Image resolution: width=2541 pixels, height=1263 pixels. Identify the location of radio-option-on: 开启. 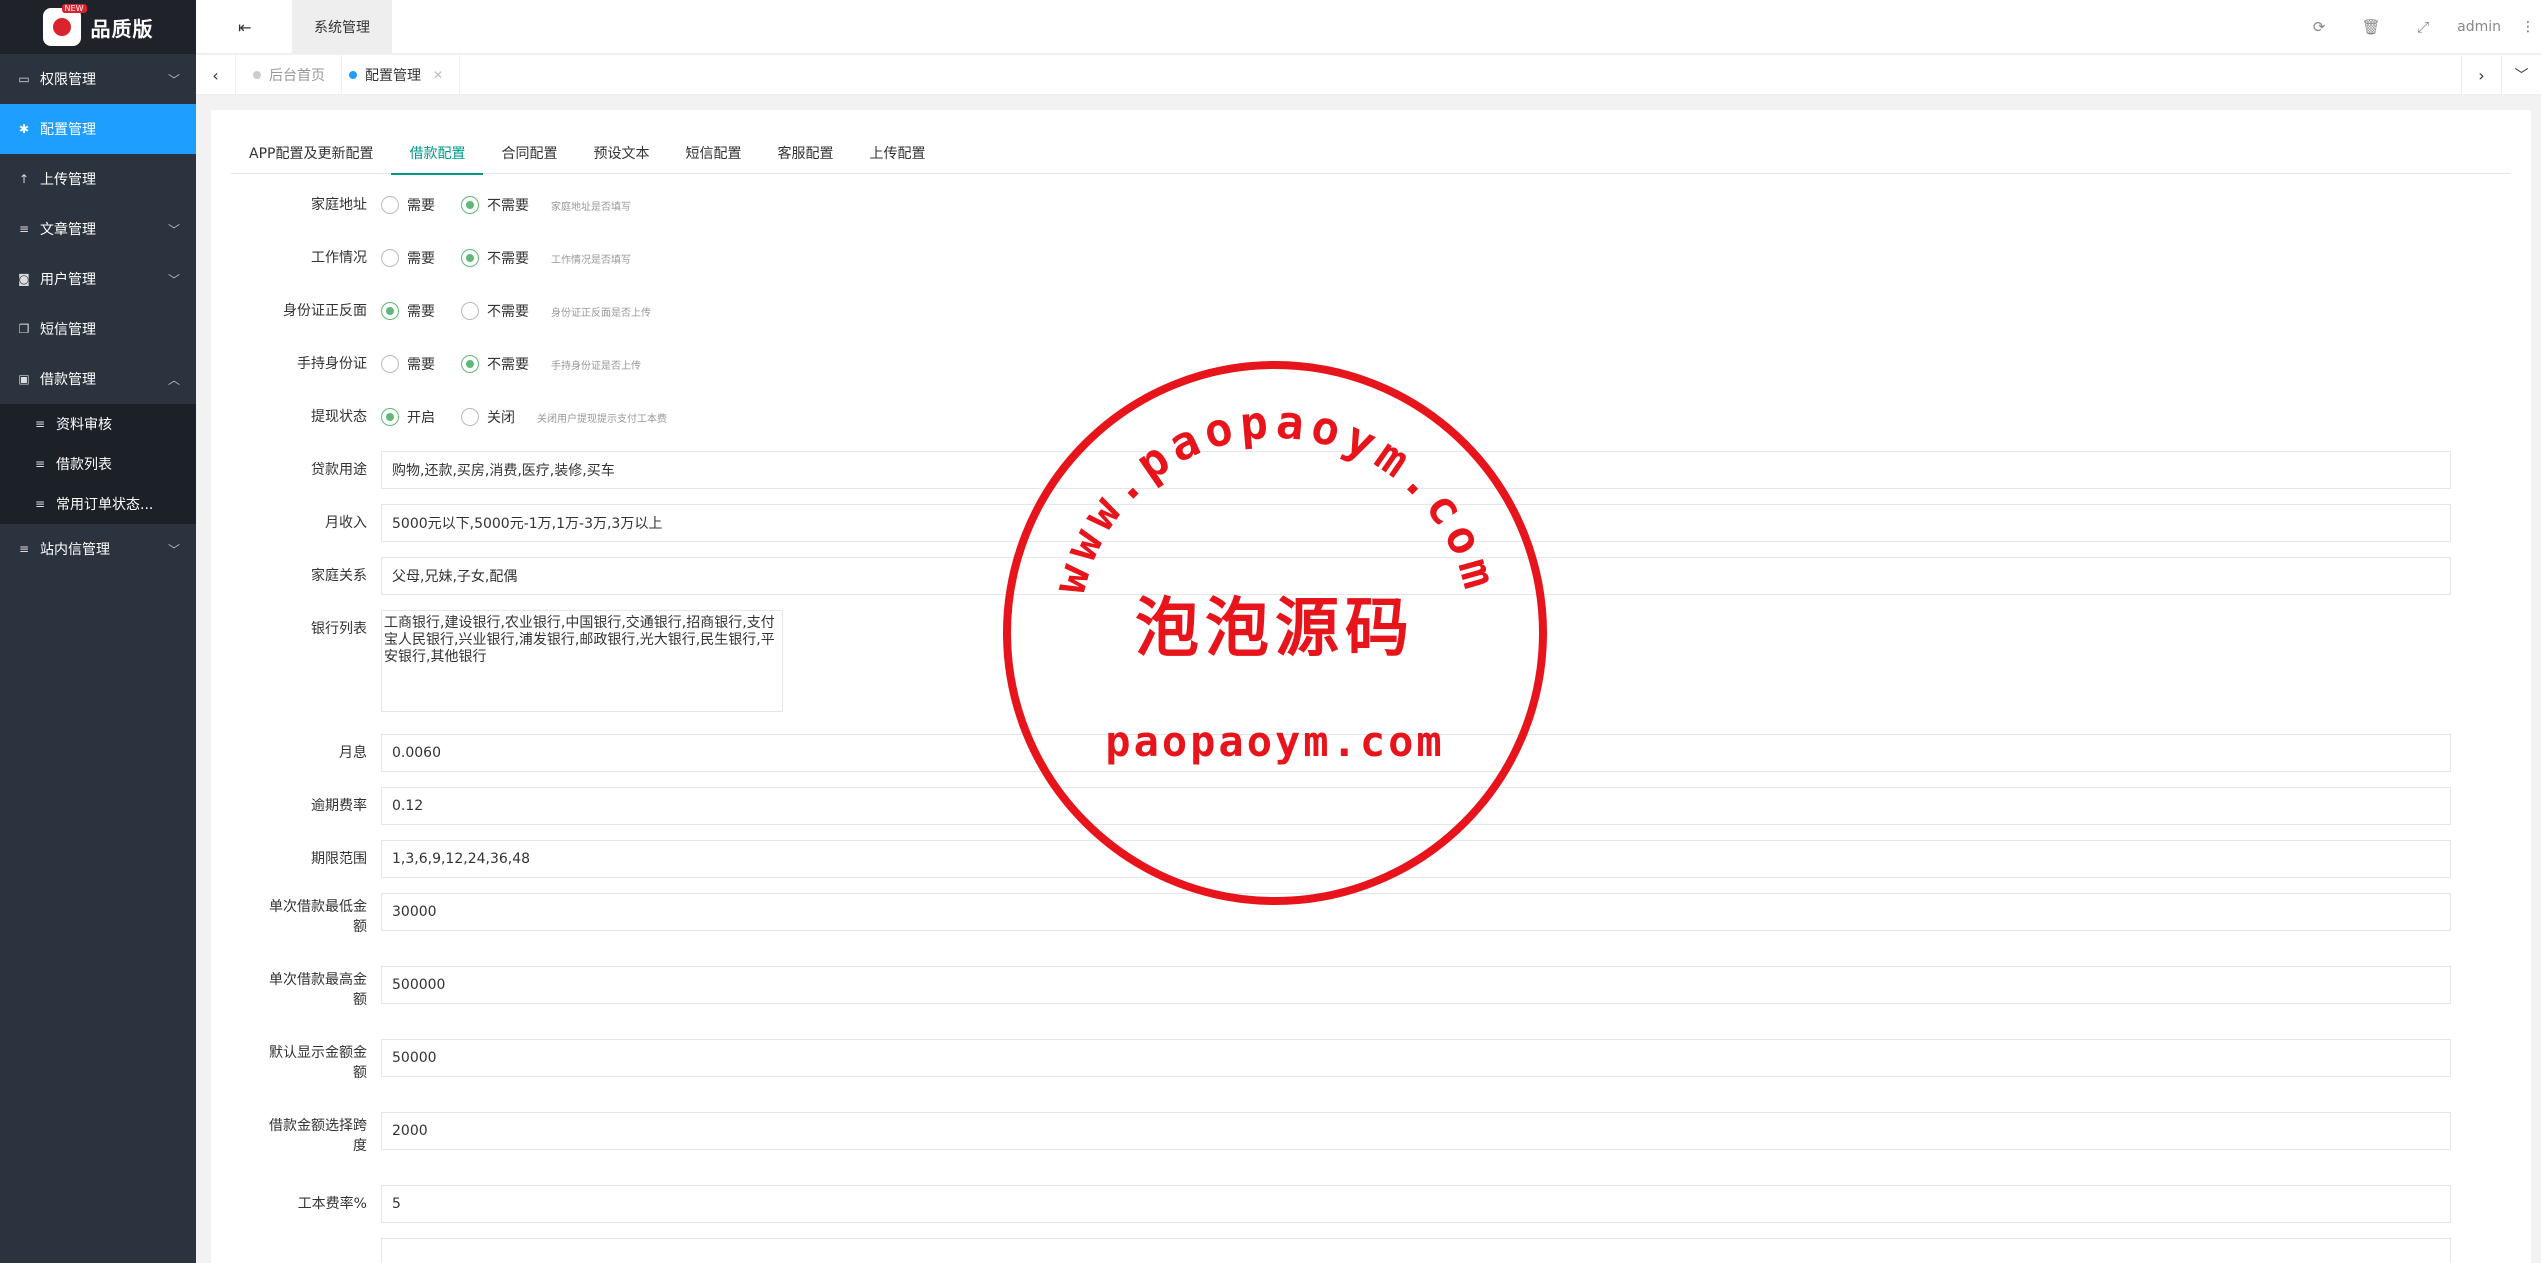
(408, 417).